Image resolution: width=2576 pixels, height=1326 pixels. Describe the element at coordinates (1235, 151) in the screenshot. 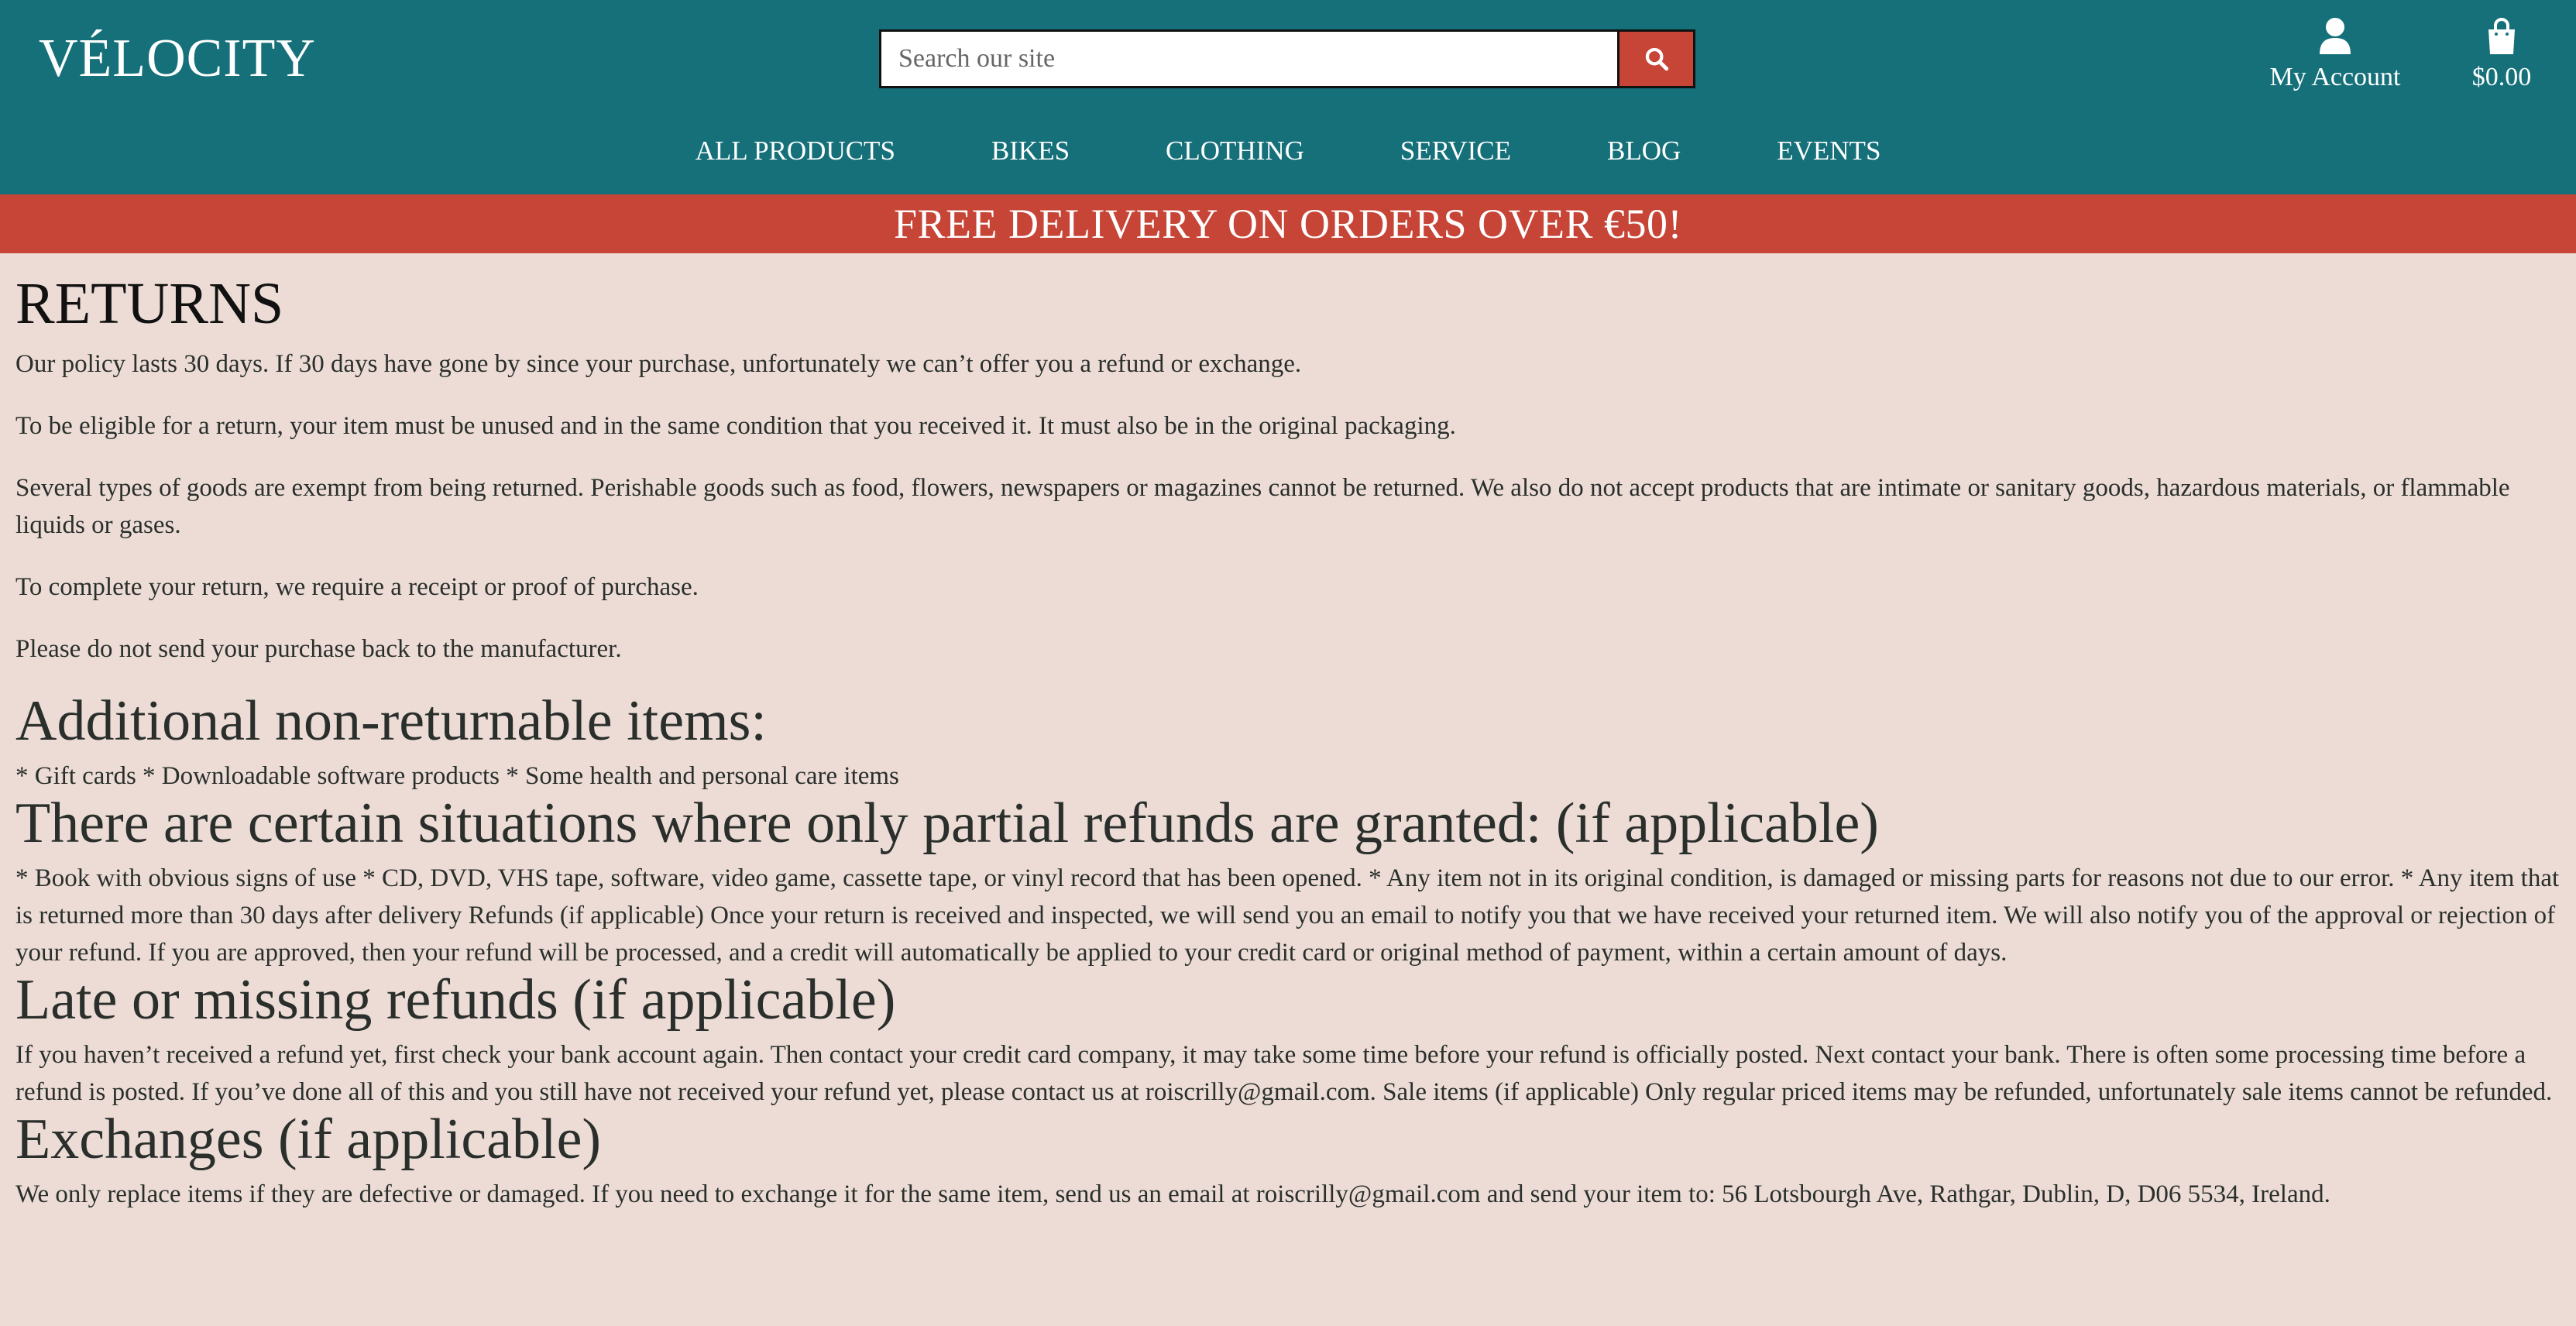

I see `nav-clothing: CLOTHING` at that location.